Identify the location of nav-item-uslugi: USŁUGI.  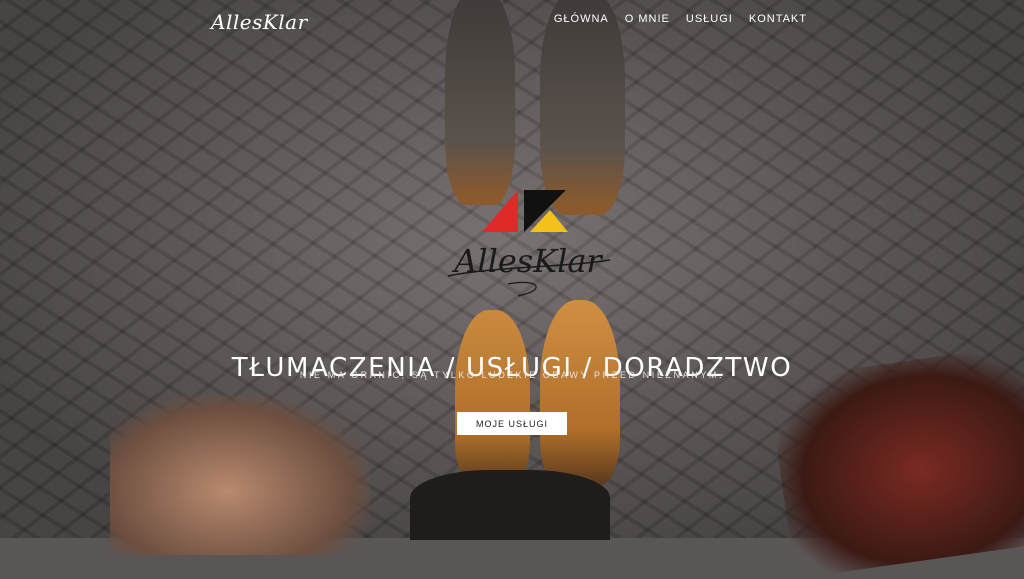
(709, 19).